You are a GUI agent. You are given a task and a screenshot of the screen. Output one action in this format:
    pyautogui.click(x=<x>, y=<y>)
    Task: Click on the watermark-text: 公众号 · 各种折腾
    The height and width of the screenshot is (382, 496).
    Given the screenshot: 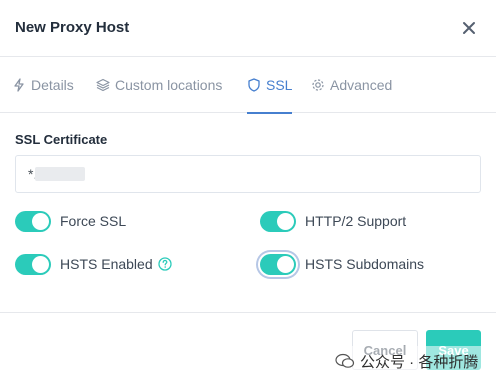 What is the action you would take?
    pyautogui.click(x=419, y=362)
    